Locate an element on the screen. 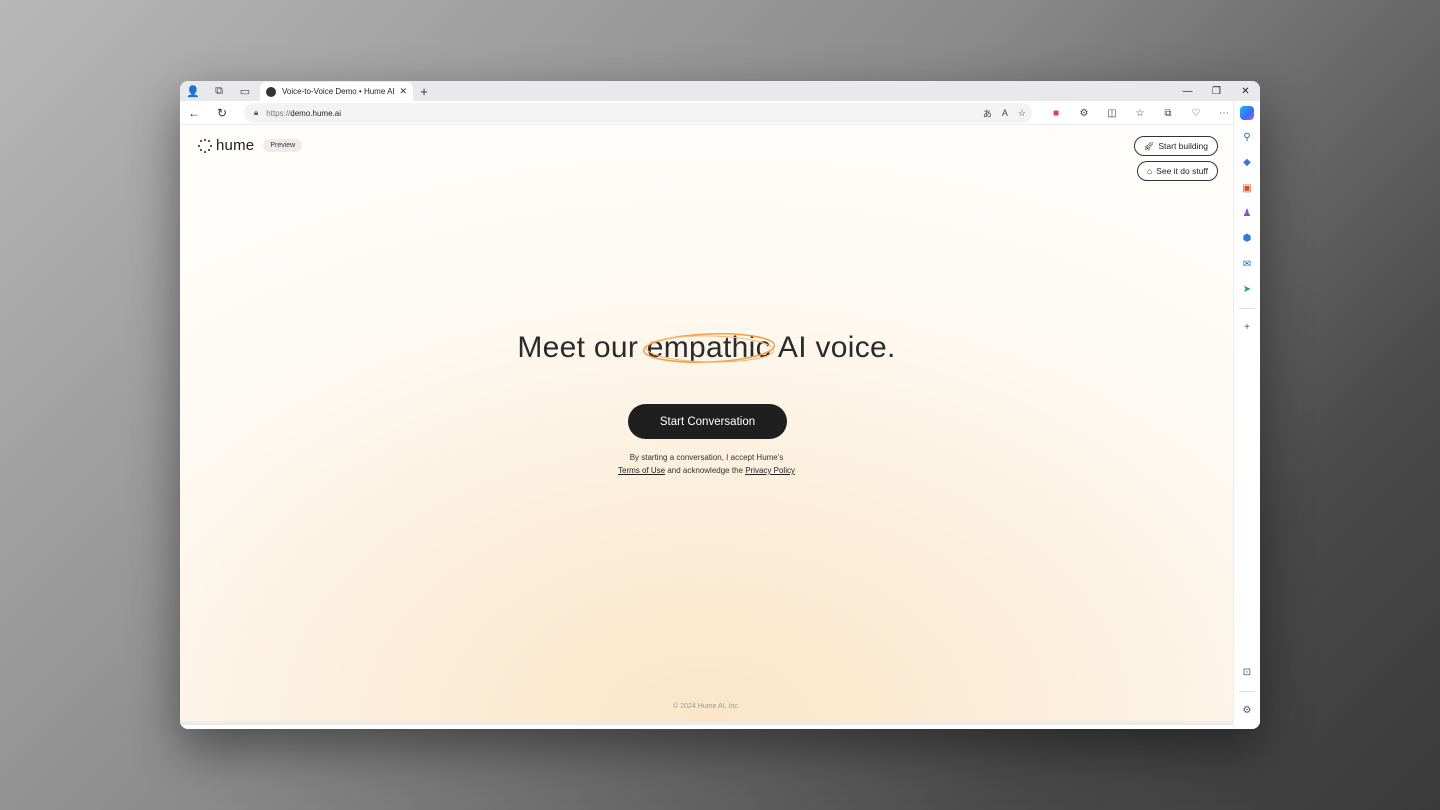 The image size is (1440, 810). browser-essentials-icon: ♡ is located at coordinates (1196, 113).